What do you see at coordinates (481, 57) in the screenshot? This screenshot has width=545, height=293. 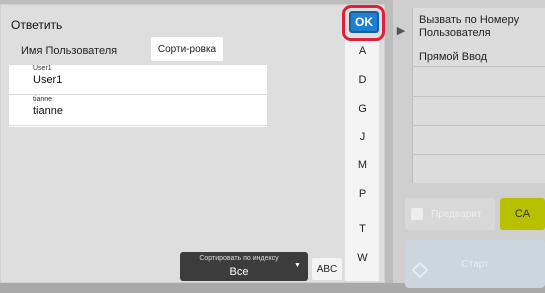 I see `direct-entry-item: Прямой Ввод` at bounding box center [481, 57].